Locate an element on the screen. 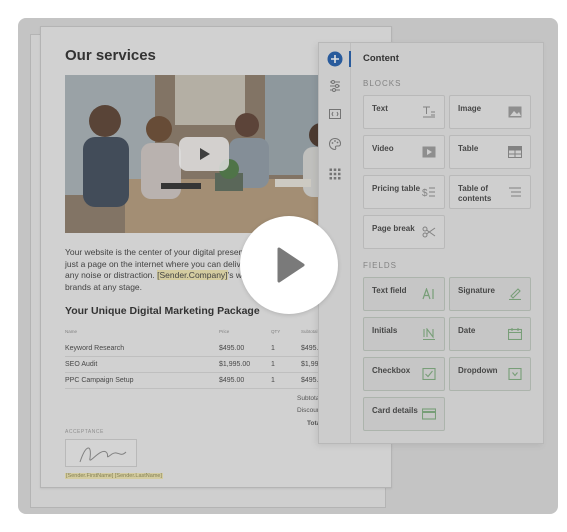 The width and height of the screenshot is (567, 532). play-icon is located at coordinates (291, 265).